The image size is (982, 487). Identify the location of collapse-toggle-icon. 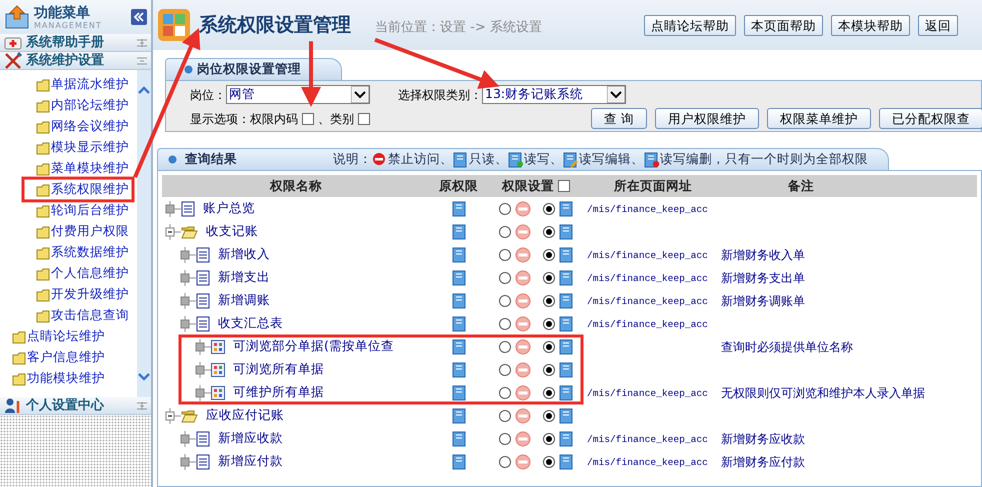
(142, 60).